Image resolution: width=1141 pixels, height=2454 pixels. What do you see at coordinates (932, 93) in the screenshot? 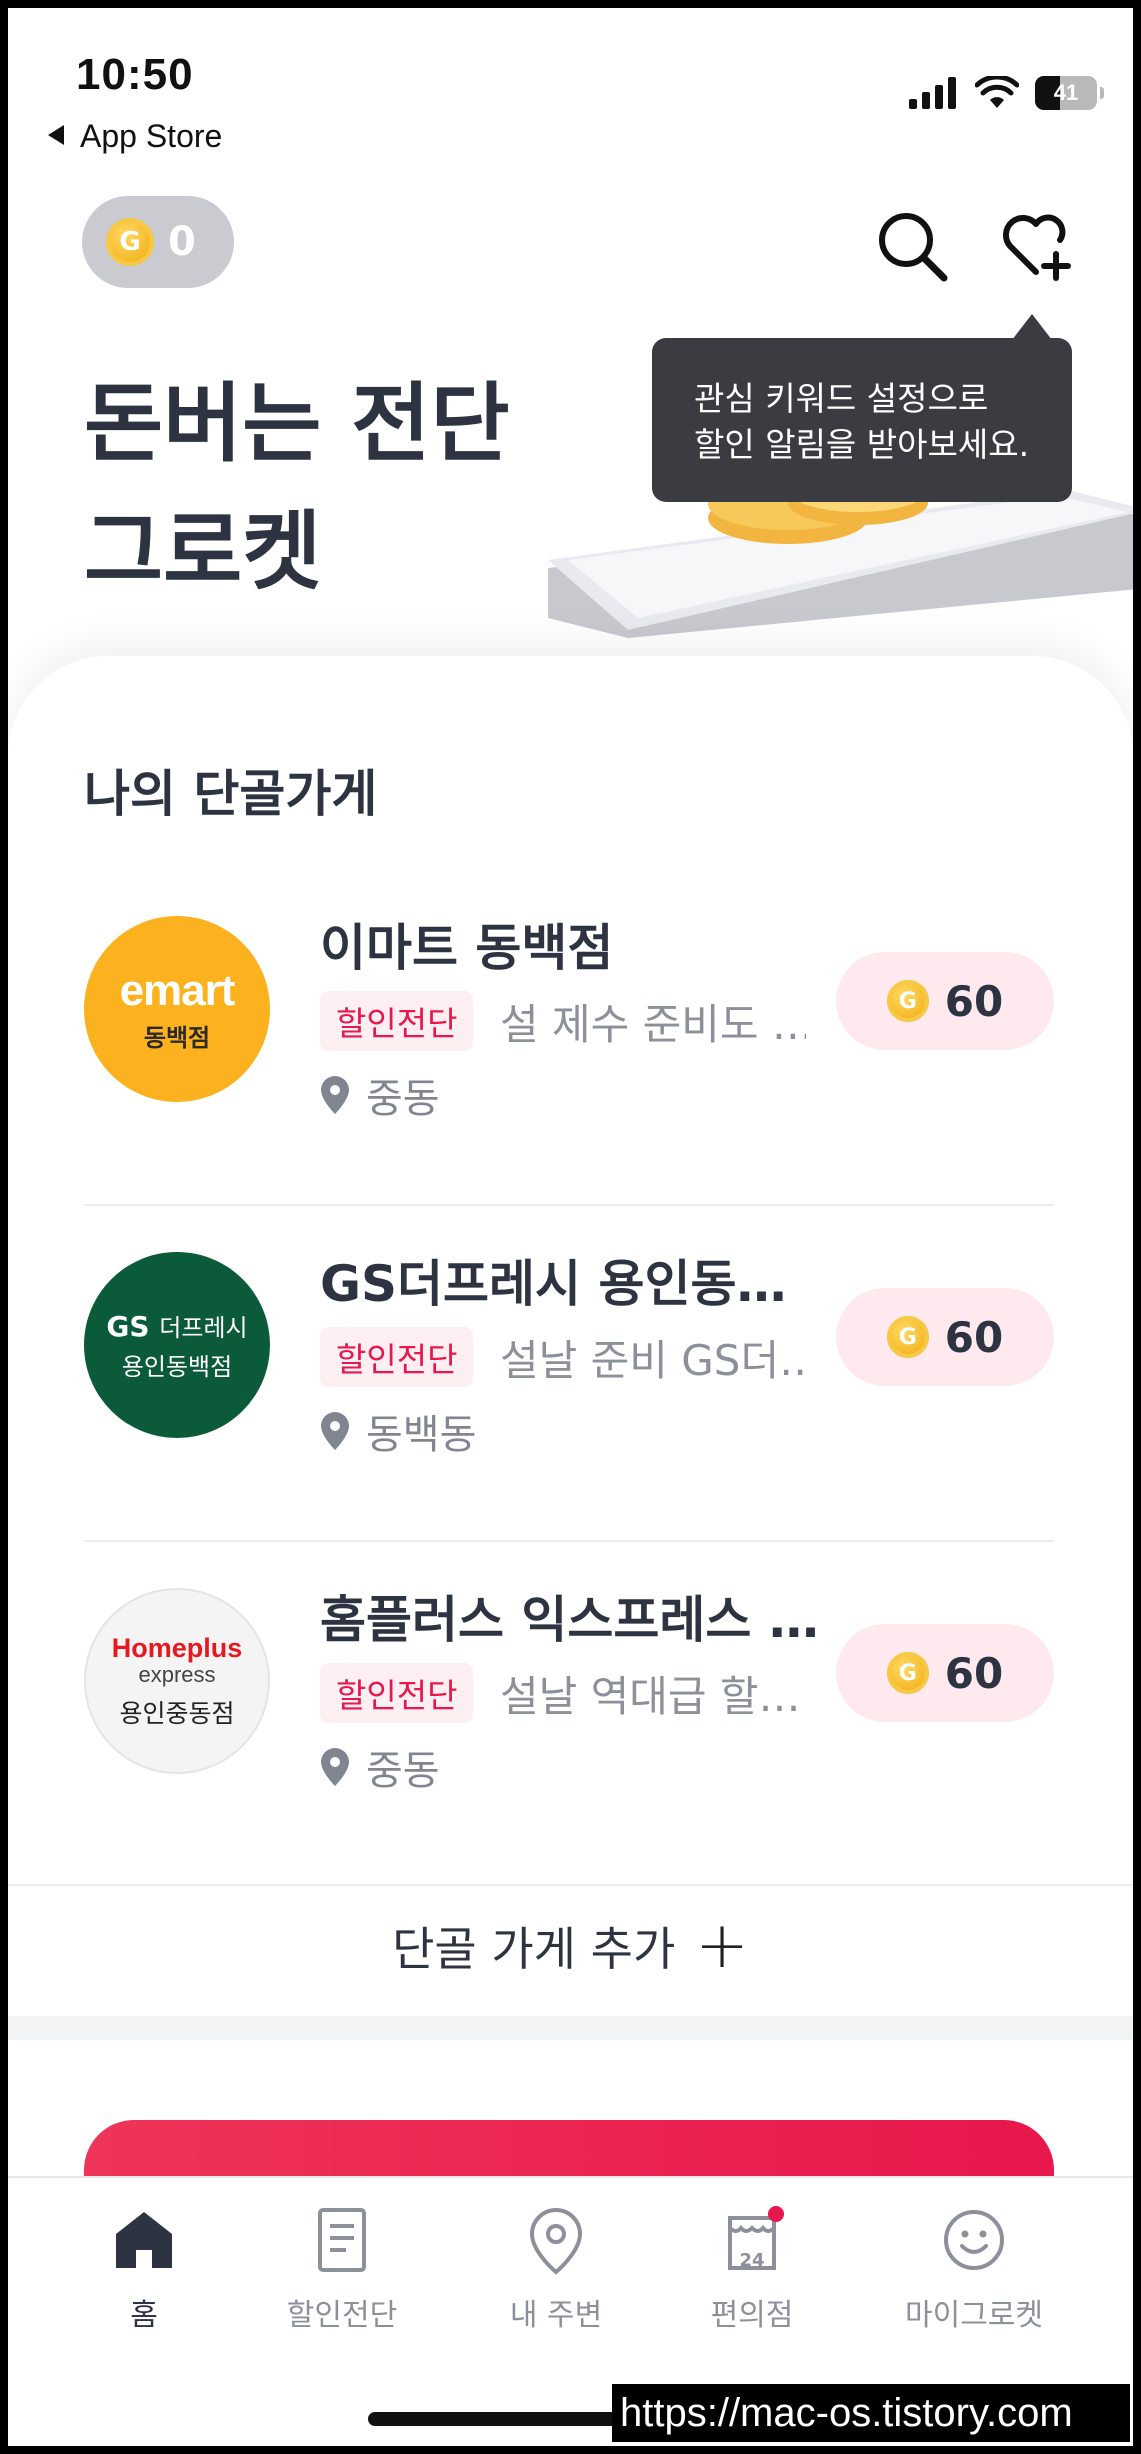
I see `signal-icon` at bounding box center [932, 93].